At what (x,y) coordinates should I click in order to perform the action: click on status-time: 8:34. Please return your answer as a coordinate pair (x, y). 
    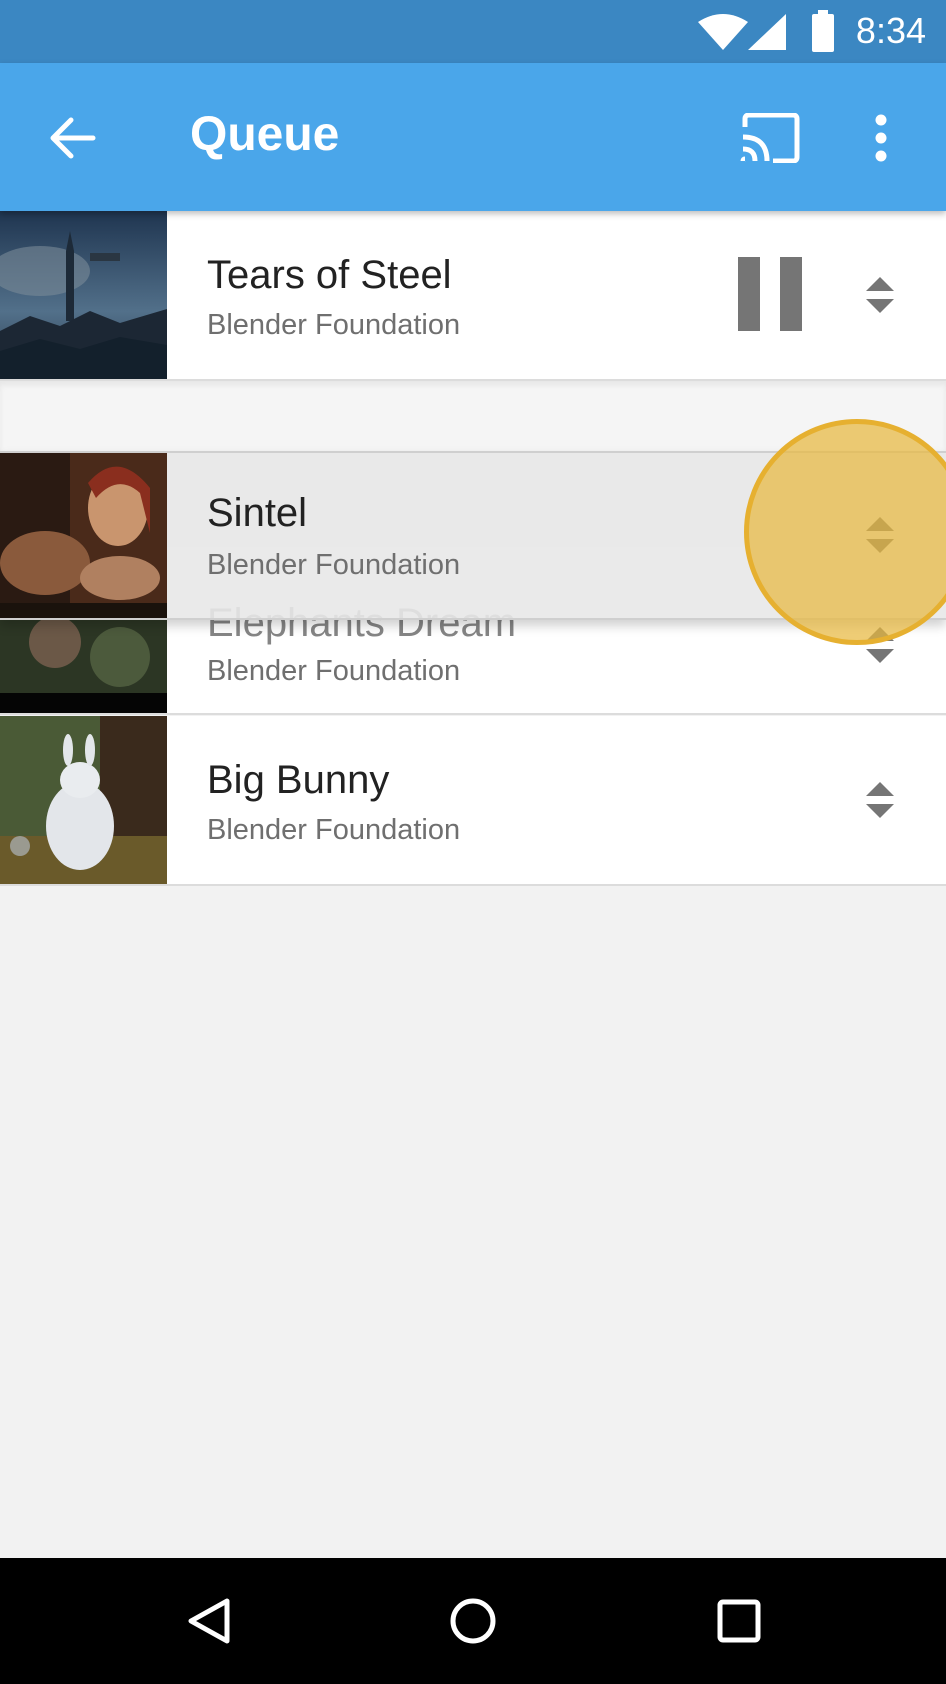
    Looking at the image, I should click on (890, 30).